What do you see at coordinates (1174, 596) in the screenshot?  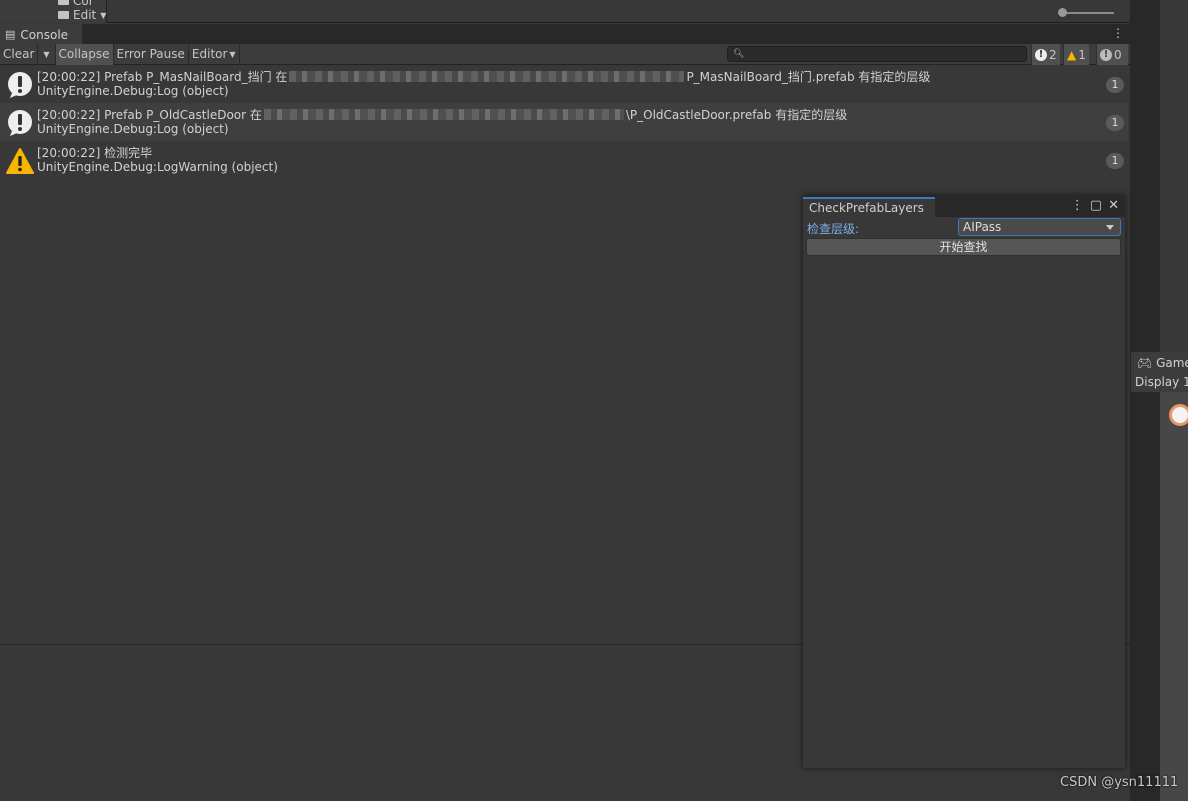 I see `game-view` at bounding box center [1174, 596].